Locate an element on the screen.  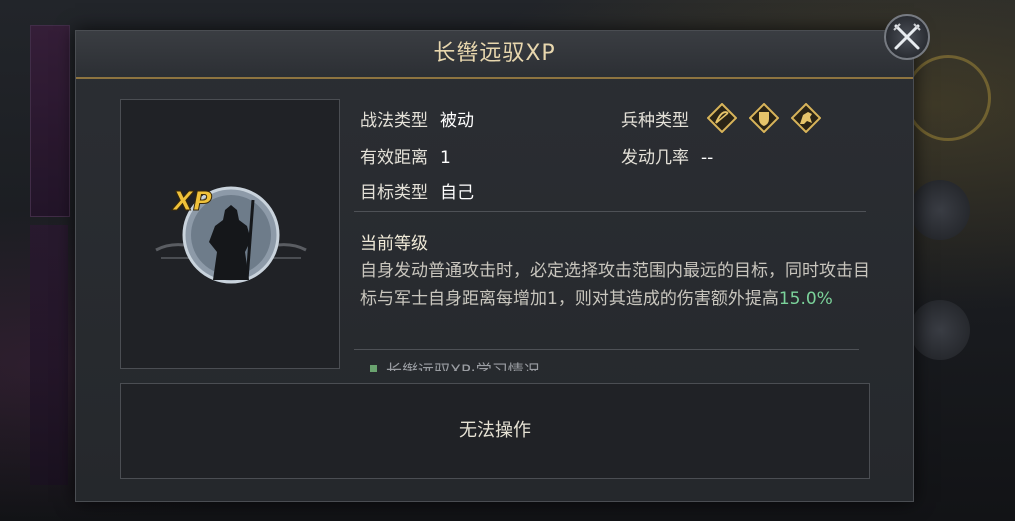
skill-portrait-frame: XP is located at coordinates (230, 234).